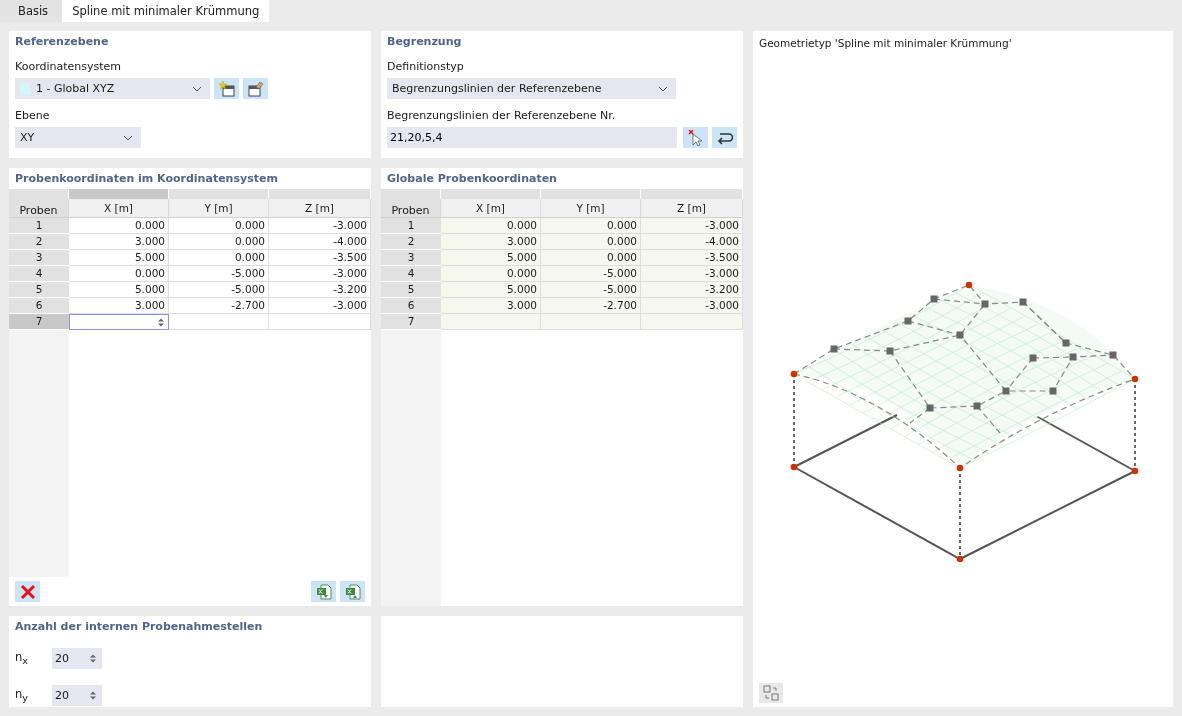 The height and width of the screenshot is (716, 1182). I want to click on import-button, so click(352, 591).